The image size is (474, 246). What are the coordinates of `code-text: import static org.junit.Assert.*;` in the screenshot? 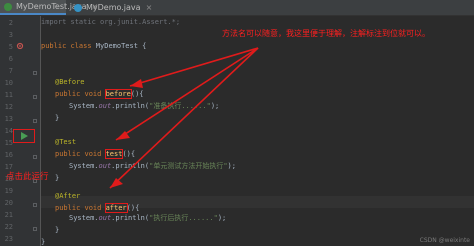 It's located at (111, 22).